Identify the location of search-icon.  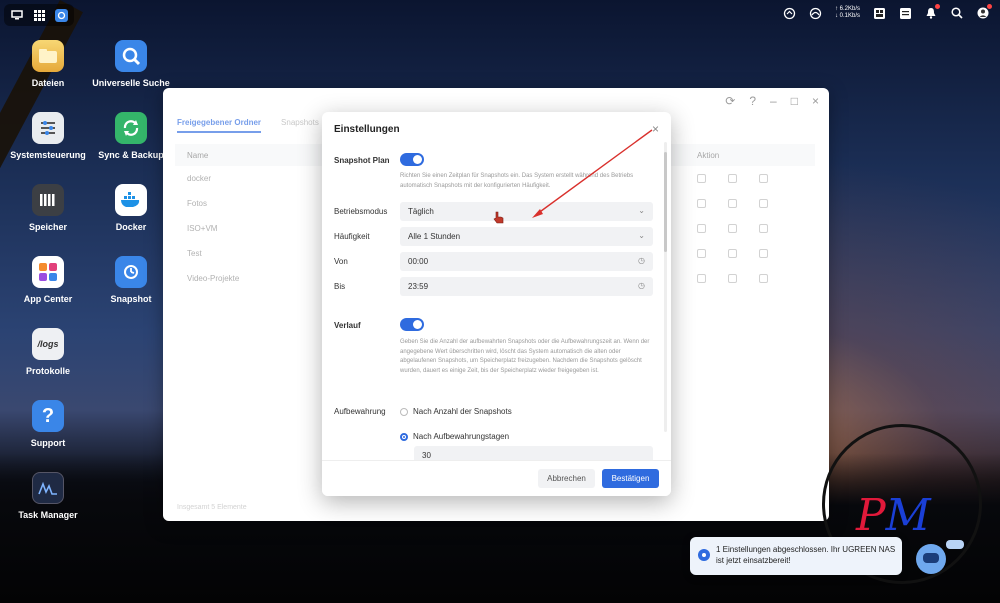
(957, 13).